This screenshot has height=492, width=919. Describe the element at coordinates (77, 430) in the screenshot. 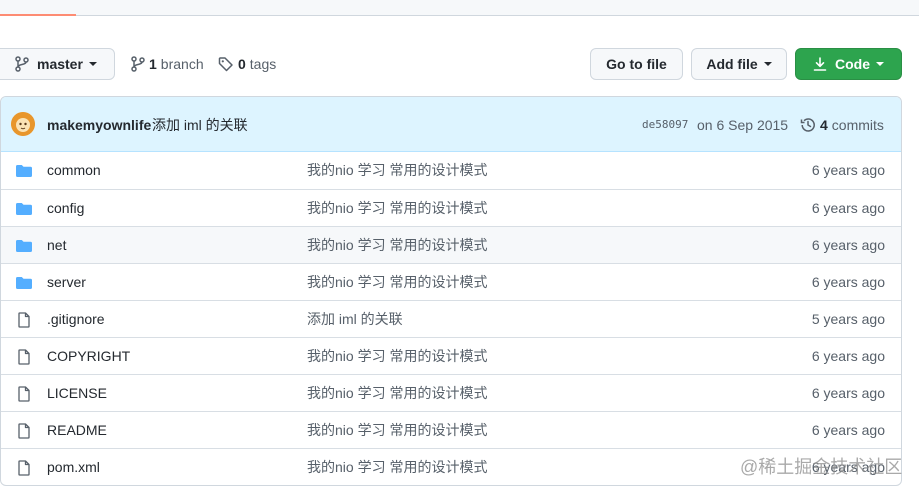

I see `file-name-link: README` at that location.